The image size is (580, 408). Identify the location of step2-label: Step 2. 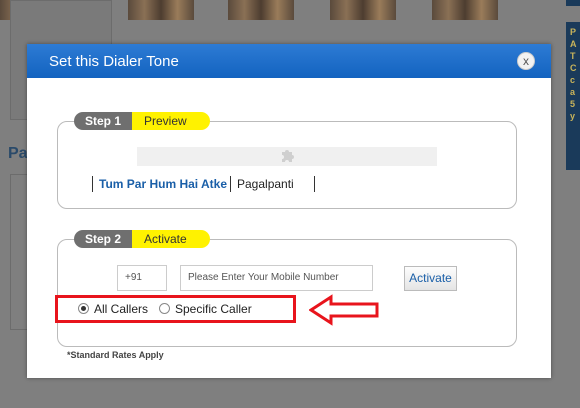
(103, 239).